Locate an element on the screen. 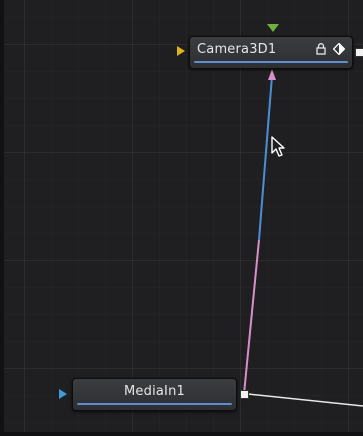  camera3d-node-bar is located at coordinates (271, 62).